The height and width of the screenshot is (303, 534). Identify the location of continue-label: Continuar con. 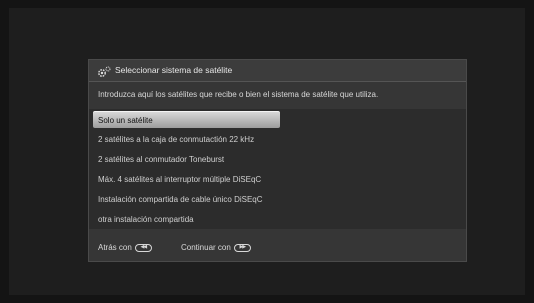
(206, 247).